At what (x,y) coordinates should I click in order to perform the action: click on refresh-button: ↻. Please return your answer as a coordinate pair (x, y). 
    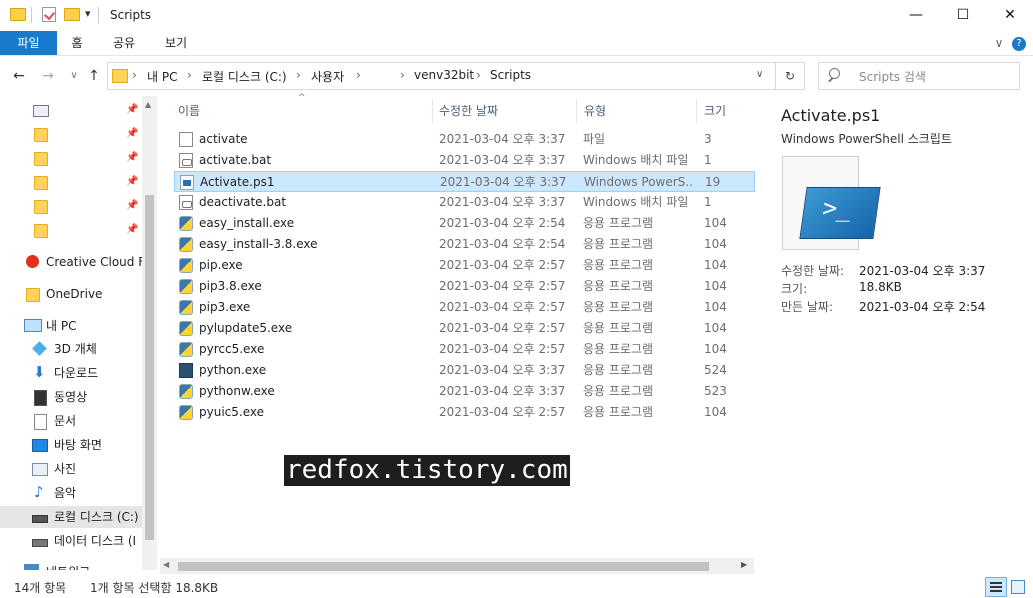
    Looking at the image, I should click on (790, 76).